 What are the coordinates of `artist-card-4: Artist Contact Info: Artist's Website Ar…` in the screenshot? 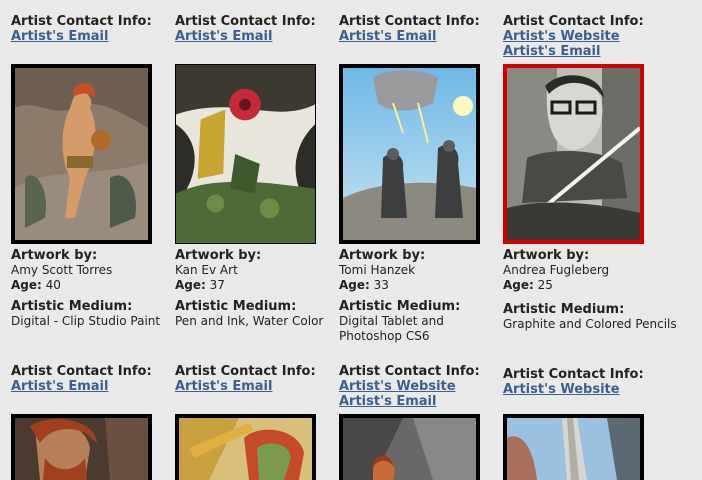 It's located at (598, 36).